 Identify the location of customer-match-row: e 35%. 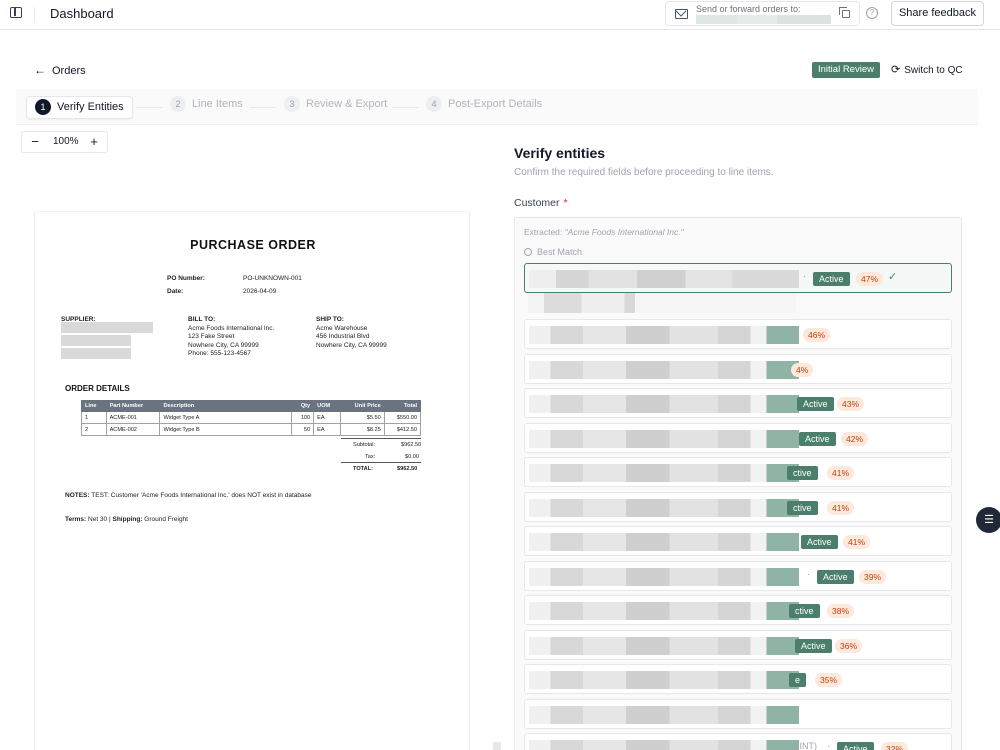
(738, 679).